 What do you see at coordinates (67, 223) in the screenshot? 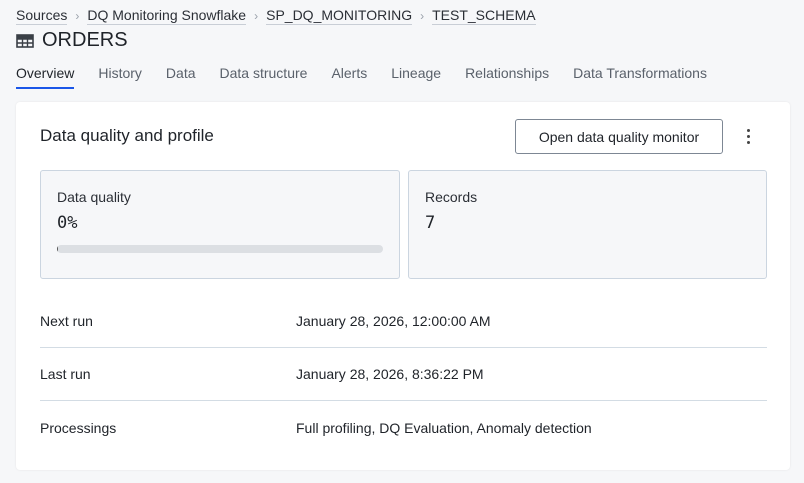
I see `data-quality-value: 0%` at bounding box center [67, 223].